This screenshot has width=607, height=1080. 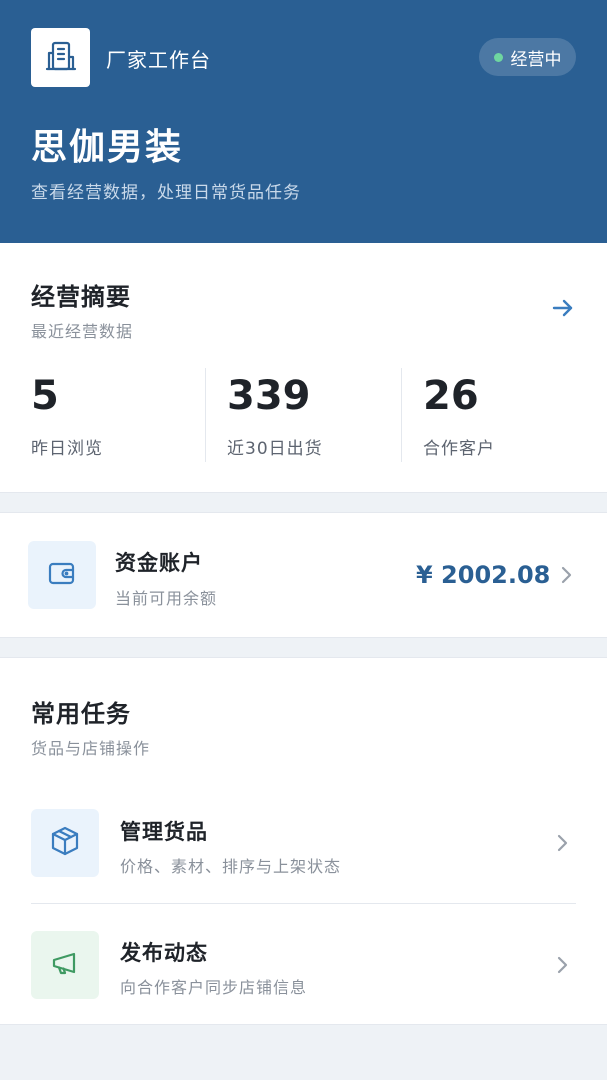 I want to click on stat-customers: 26 合作客户, so click(x=459, y=416).